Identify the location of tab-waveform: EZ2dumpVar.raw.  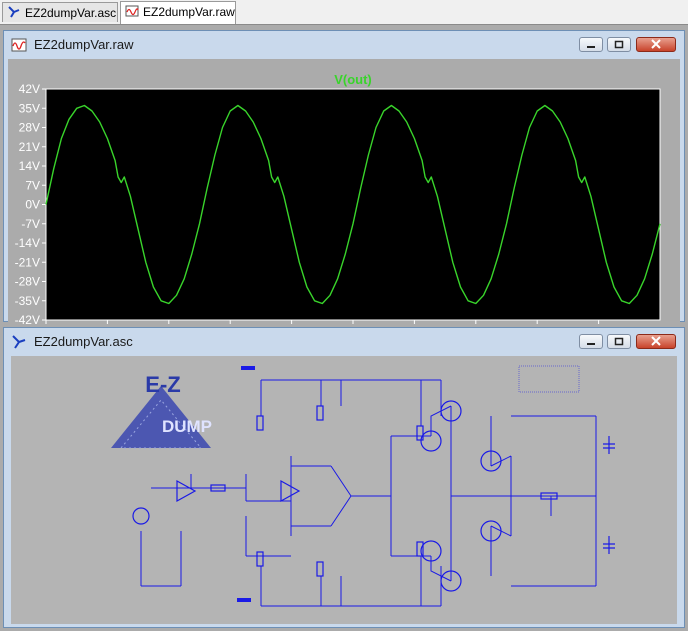
(178, 12).